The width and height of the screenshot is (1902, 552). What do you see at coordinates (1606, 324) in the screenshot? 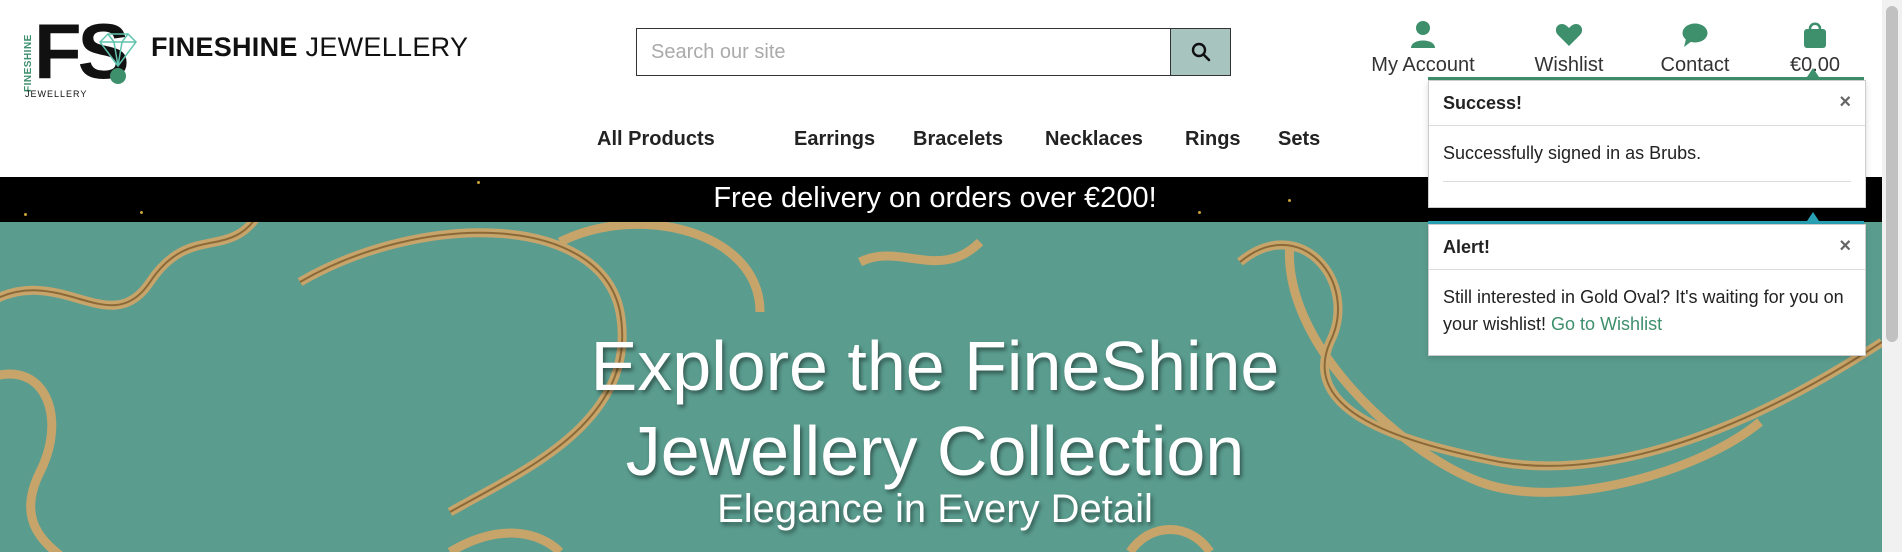
I see `go-to-wishlist-link: Go to Wishlist` at bounding box center [1606, 324].